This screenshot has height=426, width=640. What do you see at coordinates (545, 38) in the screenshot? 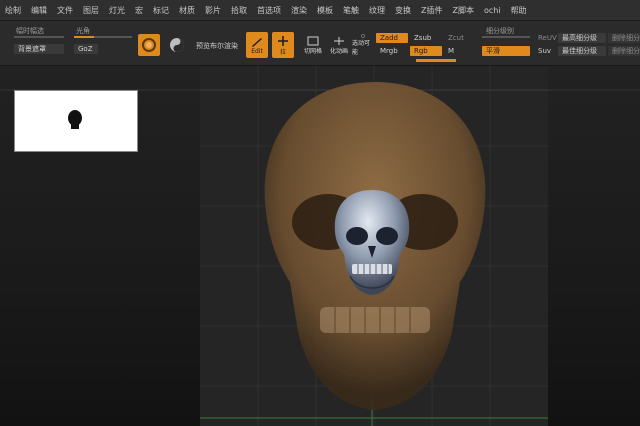
I see `reuv-button: ReUV` at bounding box center [545, 38].